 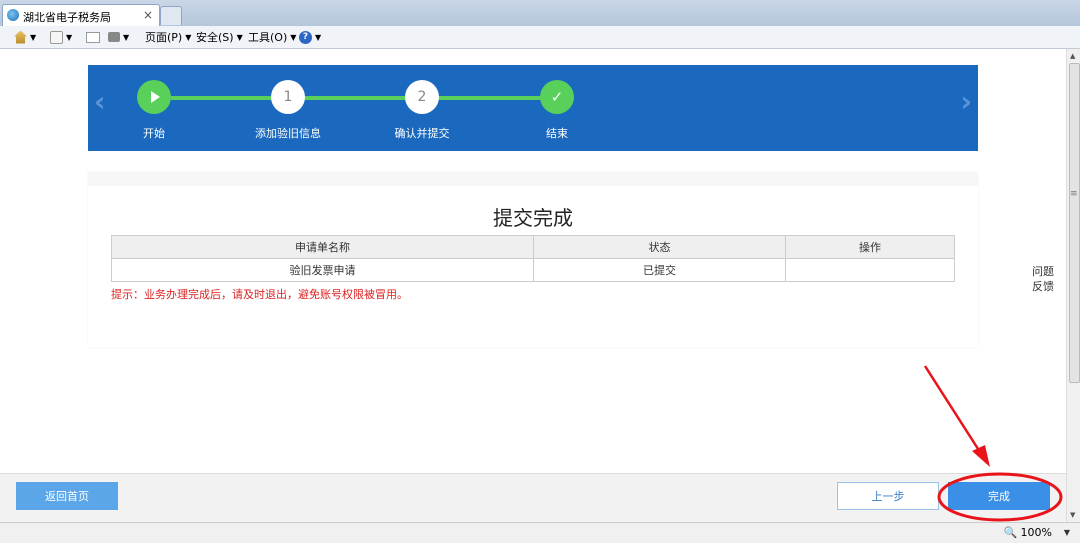 What do you see at coordinates (533, 179) in the screenshot?
I see `card-header-strip` at bounding box center [533, 179].